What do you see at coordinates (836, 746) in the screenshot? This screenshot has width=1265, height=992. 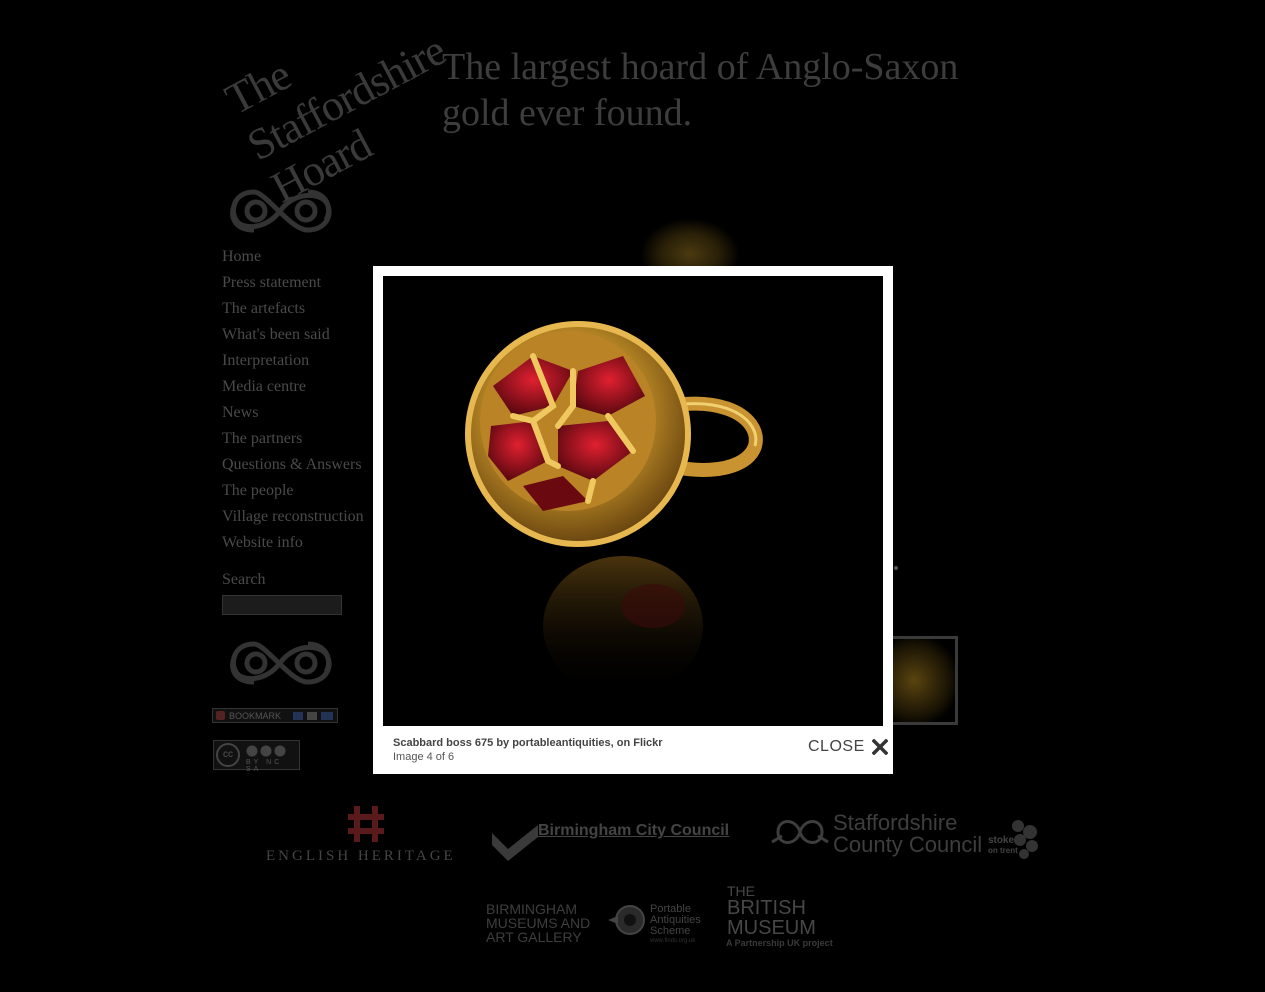 I see `close-label: CLOSE` at bounding box center [836, 746].